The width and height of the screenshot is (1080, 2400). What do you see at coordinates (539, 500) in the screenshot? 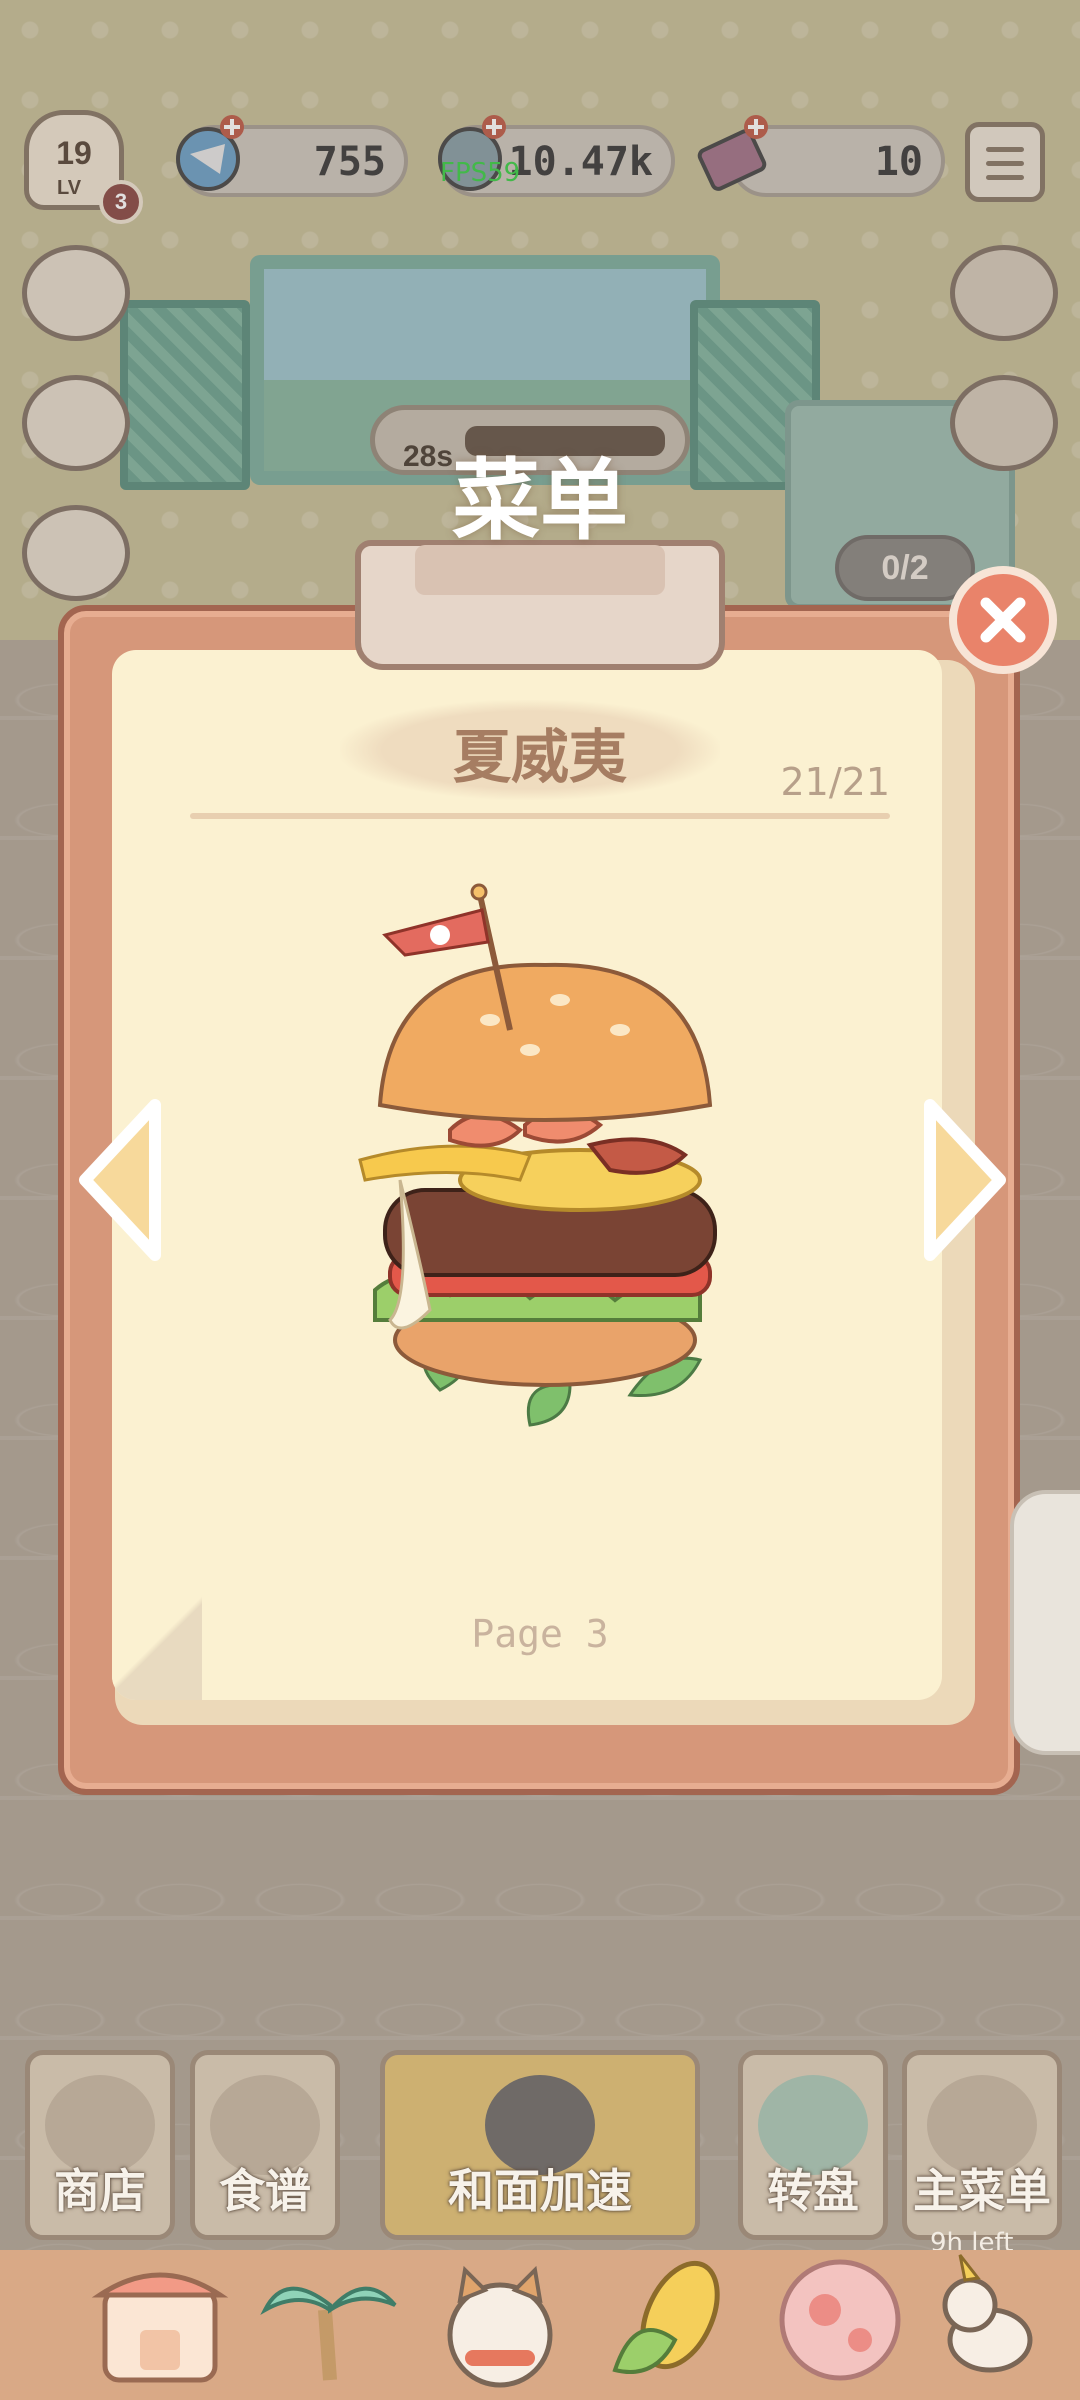
I see `menu-title: 菜单` at bounding box center [539, 500].